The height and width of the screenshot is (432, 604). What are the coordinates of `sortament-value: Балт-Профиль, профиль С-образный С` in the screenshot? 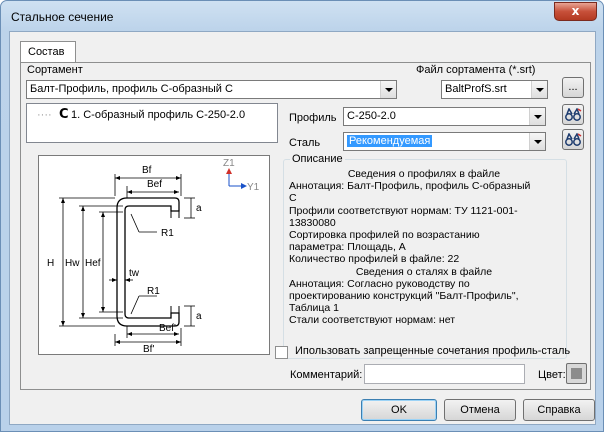 It's located at (131, 89).